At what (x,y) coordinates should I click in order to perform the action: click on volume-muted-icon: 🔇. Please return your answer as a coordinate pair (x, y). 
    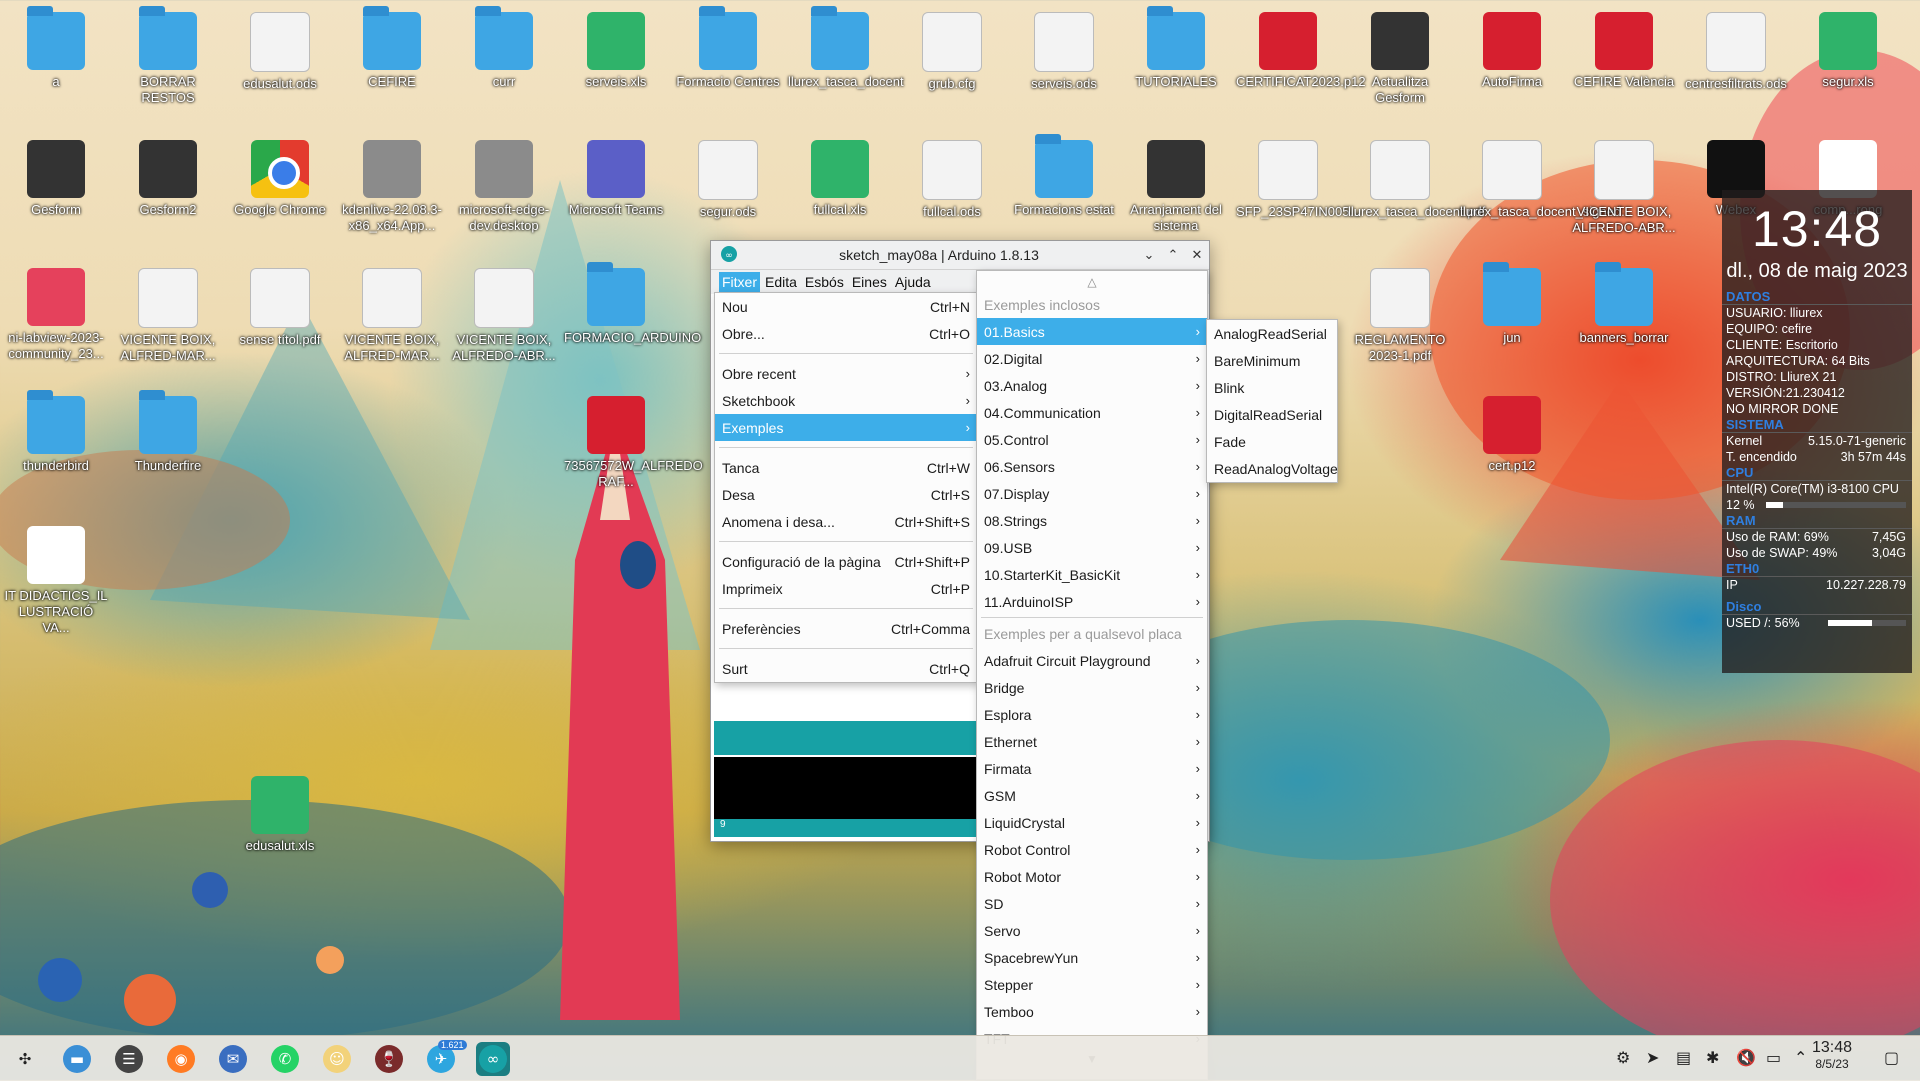
    Looking at the image, I should click on (1746, 1057).